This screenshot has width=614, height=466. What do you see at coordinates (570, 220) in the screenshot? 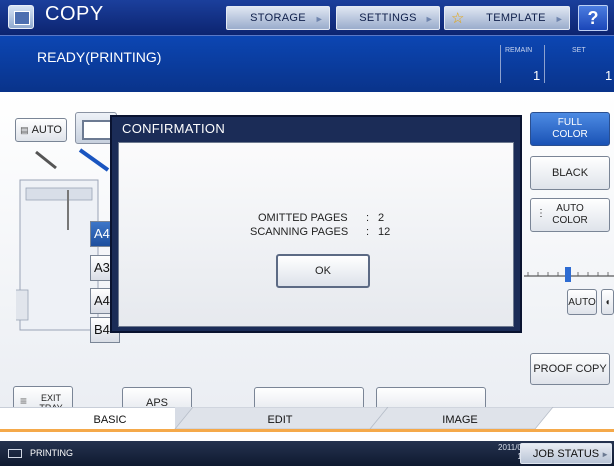
I see `auto-color-line2: COLOR` at bounding box center [570, 220].